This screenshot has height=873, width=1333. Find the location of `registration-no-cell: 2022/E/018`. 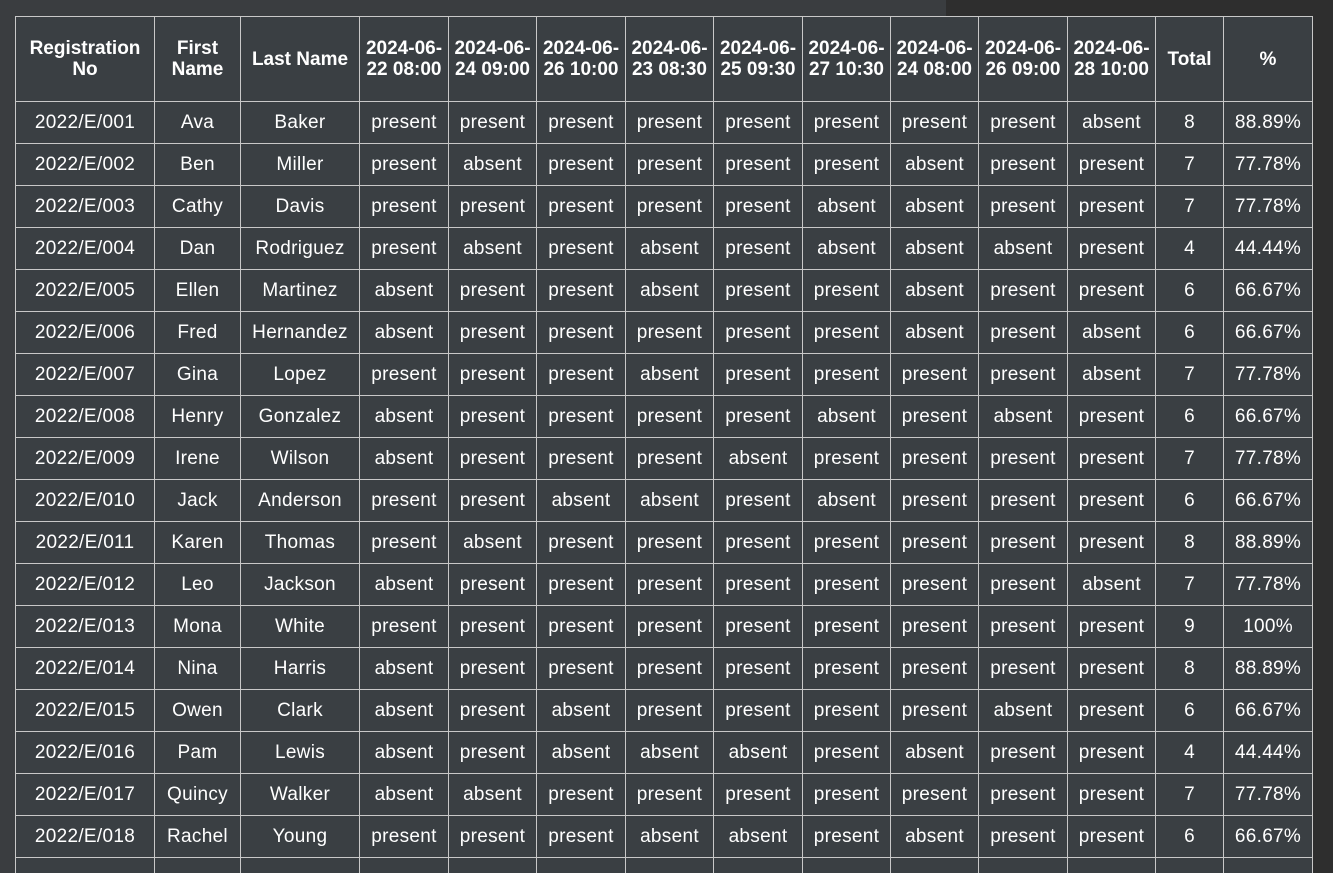

registration-no-cell: 2022/E/018 is located at coordinates (85, 836).